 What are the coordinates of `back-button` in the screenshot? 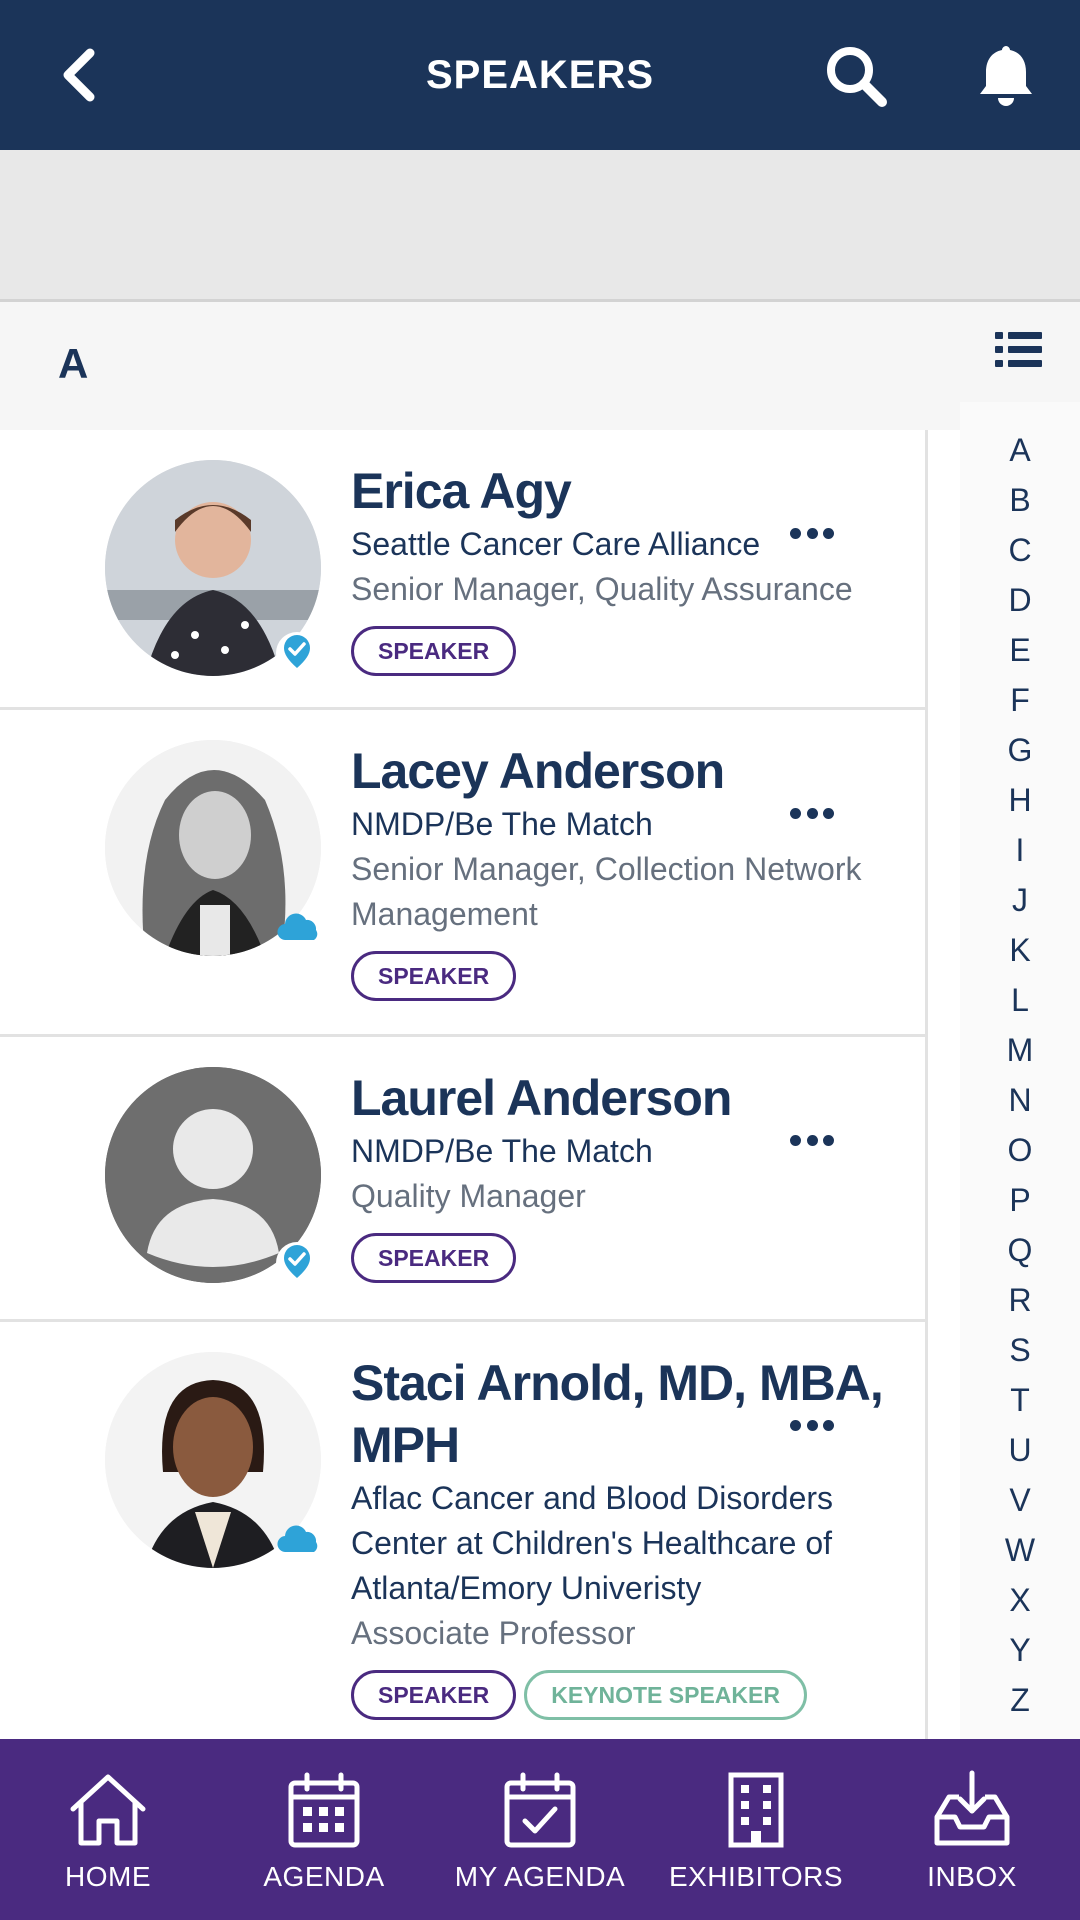 It's located at (78, 75).